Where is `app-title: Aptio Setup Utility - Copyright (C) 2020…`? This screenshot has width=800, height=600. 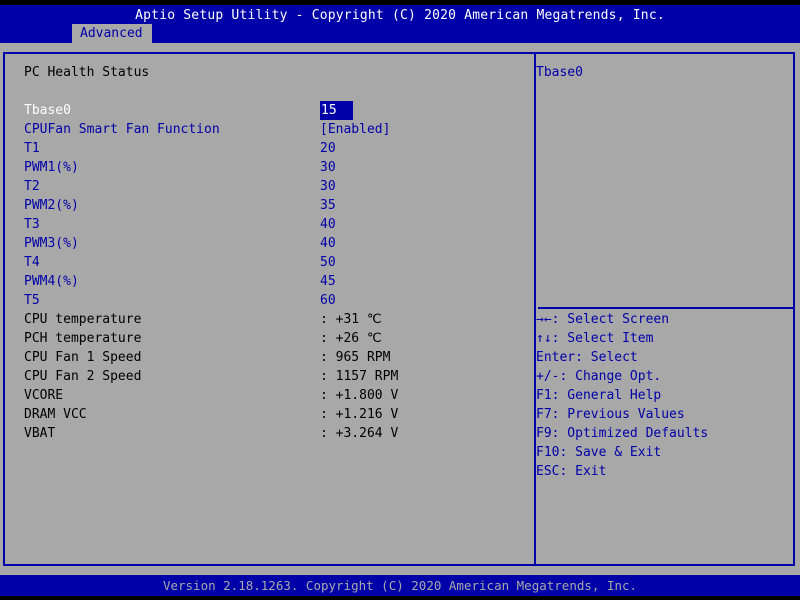 app-title: Aptio Setup Utility - Copyright (C) 2020… is located at coordinates (400, 15).